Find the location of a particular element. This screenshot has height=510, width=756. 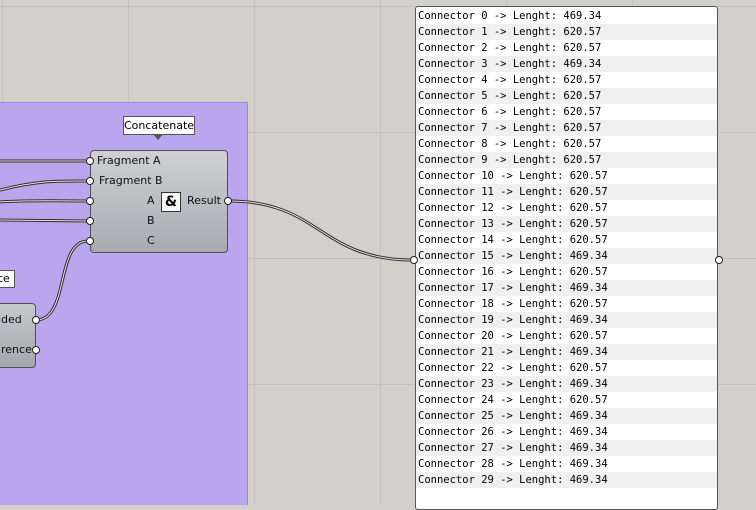

panel-row: Connector 18 -> Lenght: 620.57 is located at coordinates (513, 304).